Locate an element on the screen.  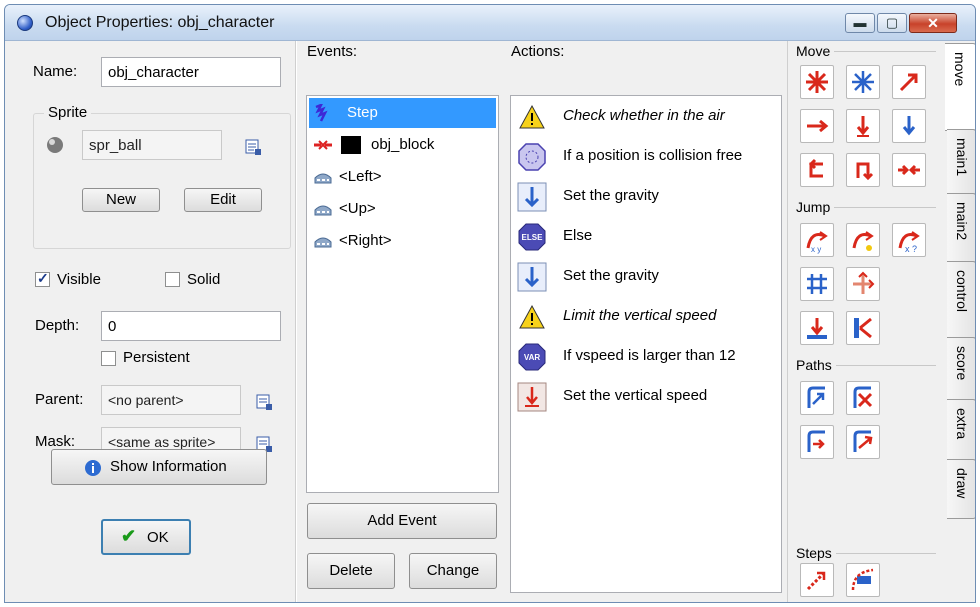
paths-section-label: Paths is located at coordinates (816, 365).